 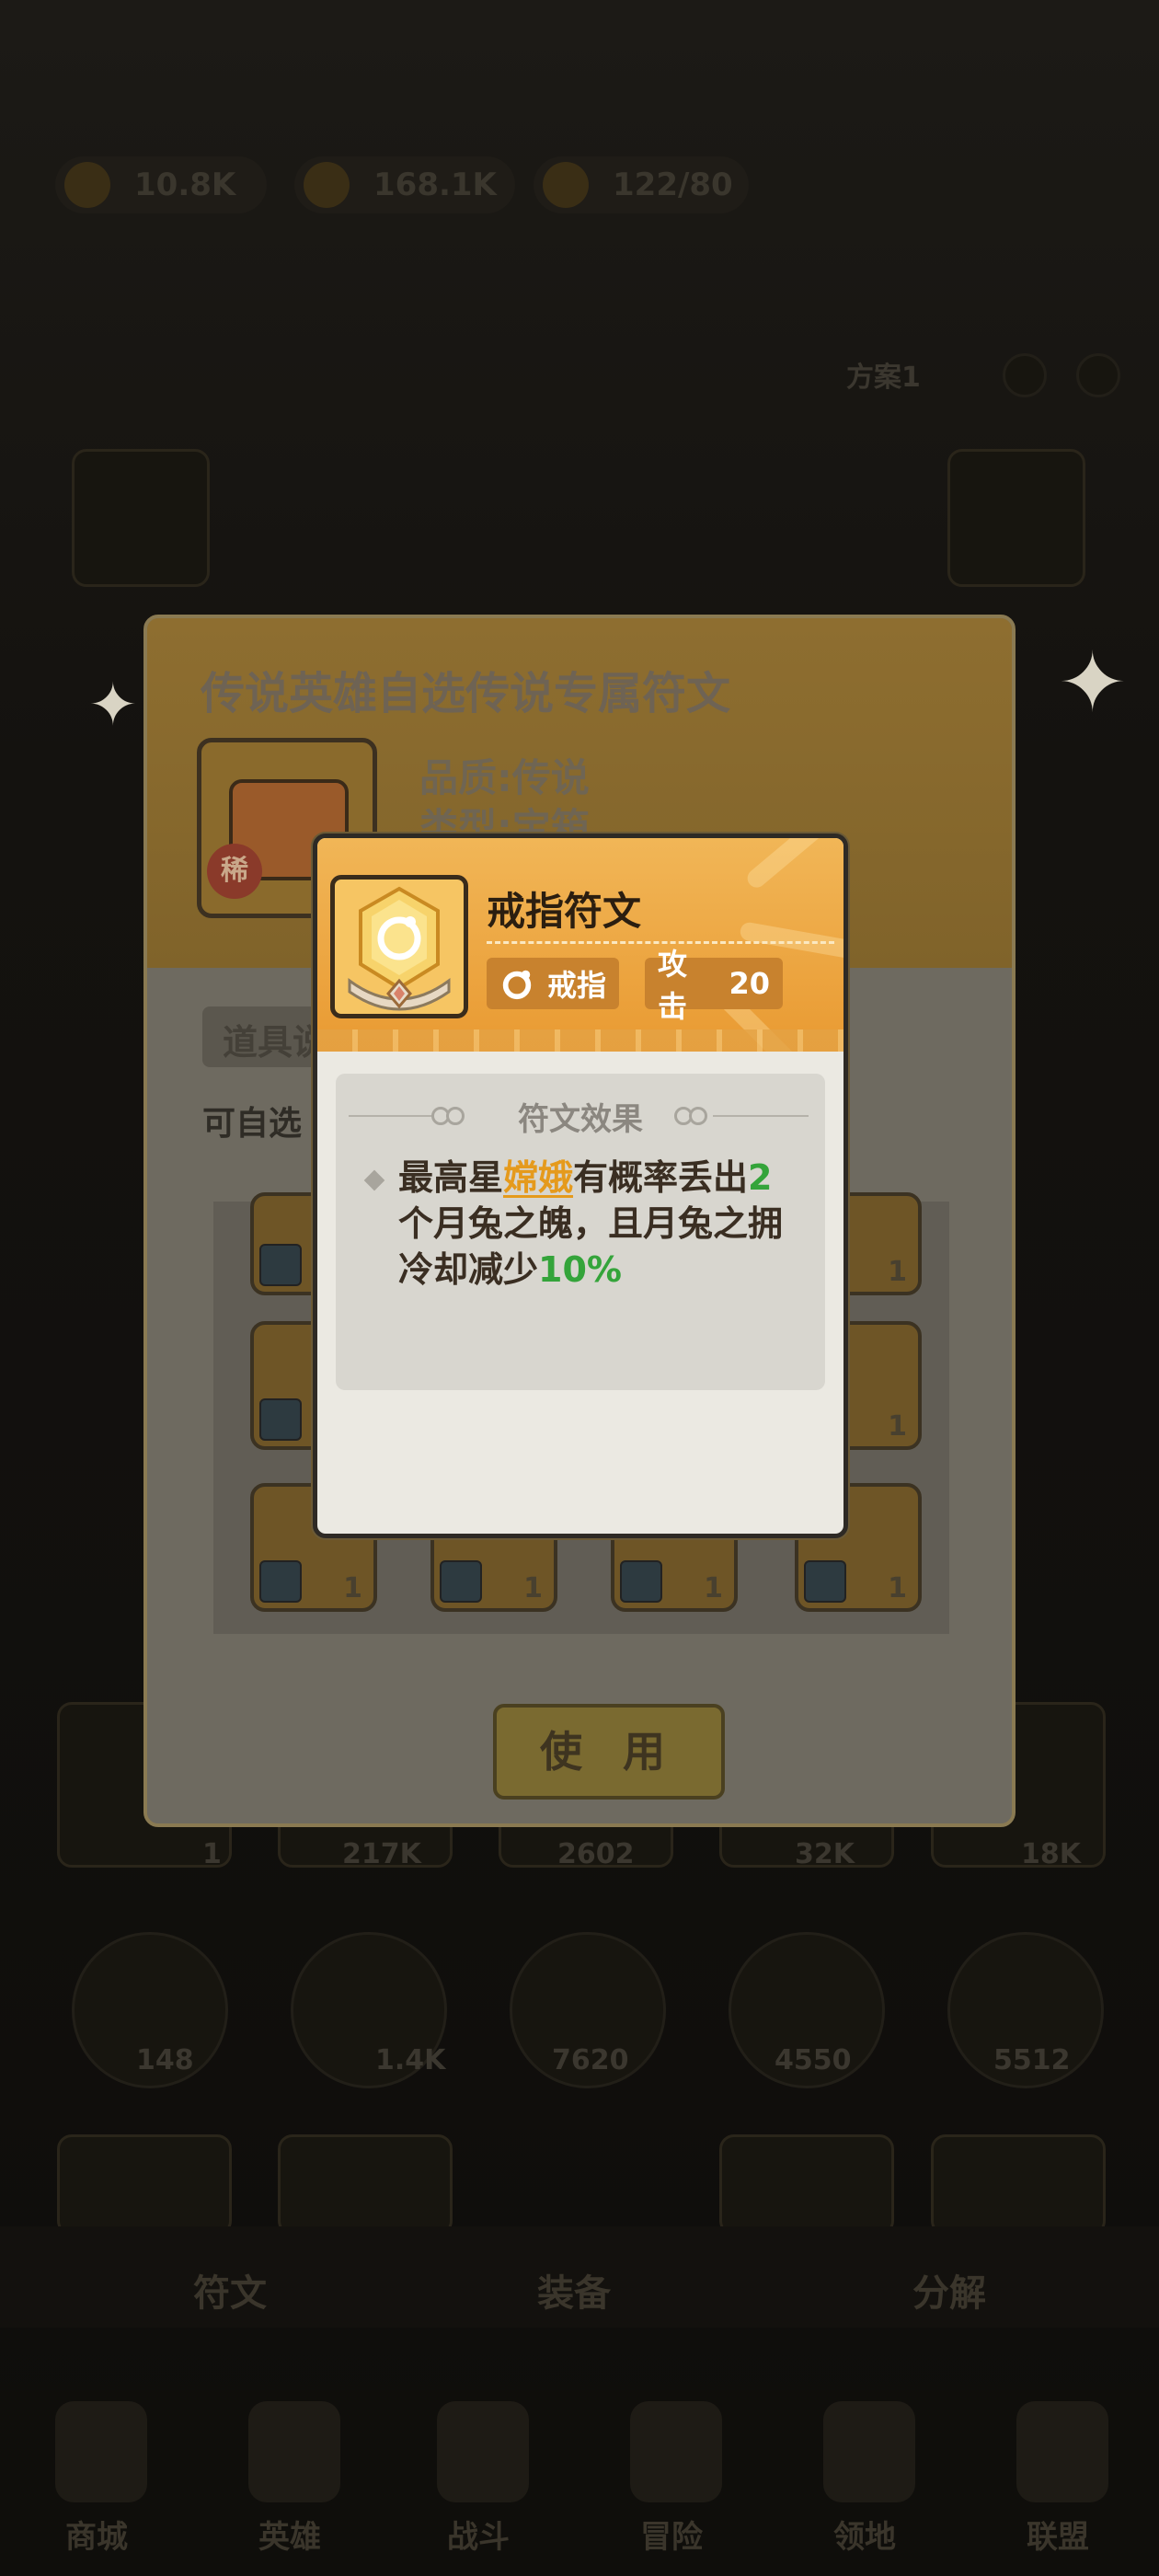 What do you see at coordinates (483, 2451) in the screenshot?
I see `battle-icon` at bounding box center [483, 2451].